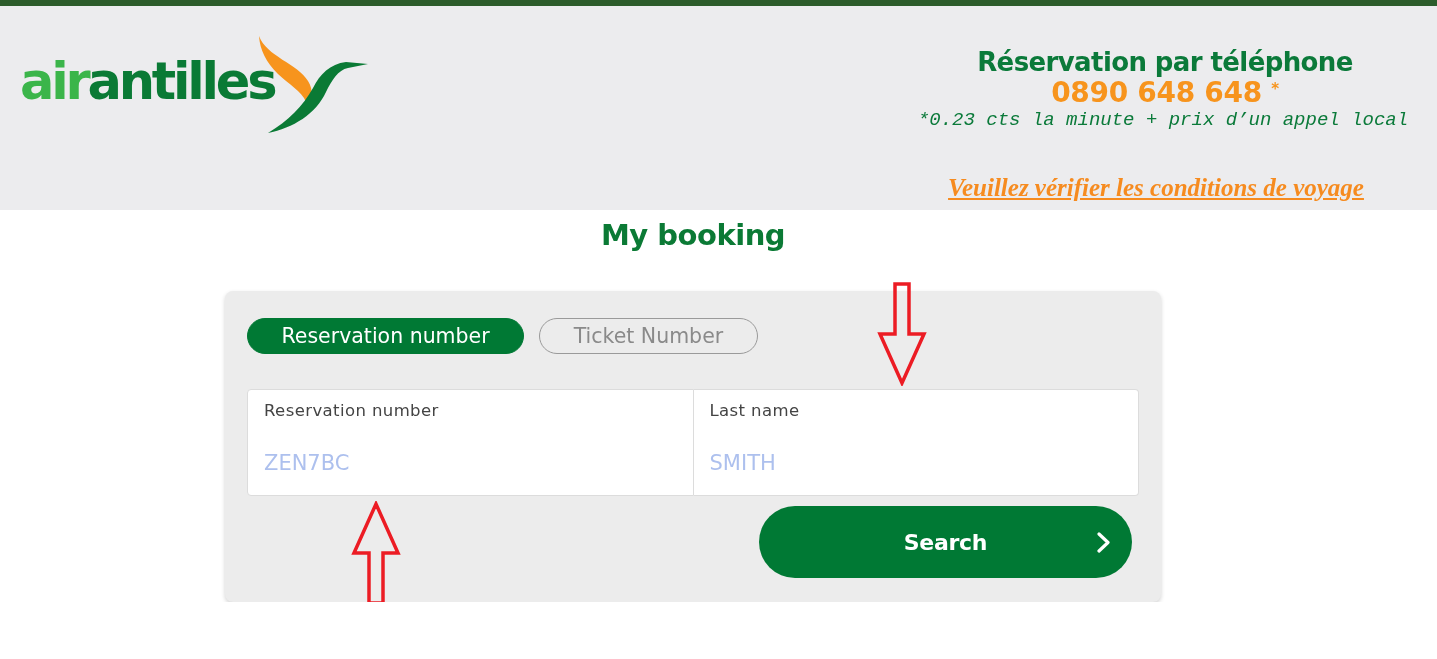 The width and height of the screenshot is (1437, 659). What do you see at coordinates (1163, 120) in the screenshot?
I see `call-price-note: *0.23 cts la minute + prix d’un appel local` at bounding box center [1163, 120].